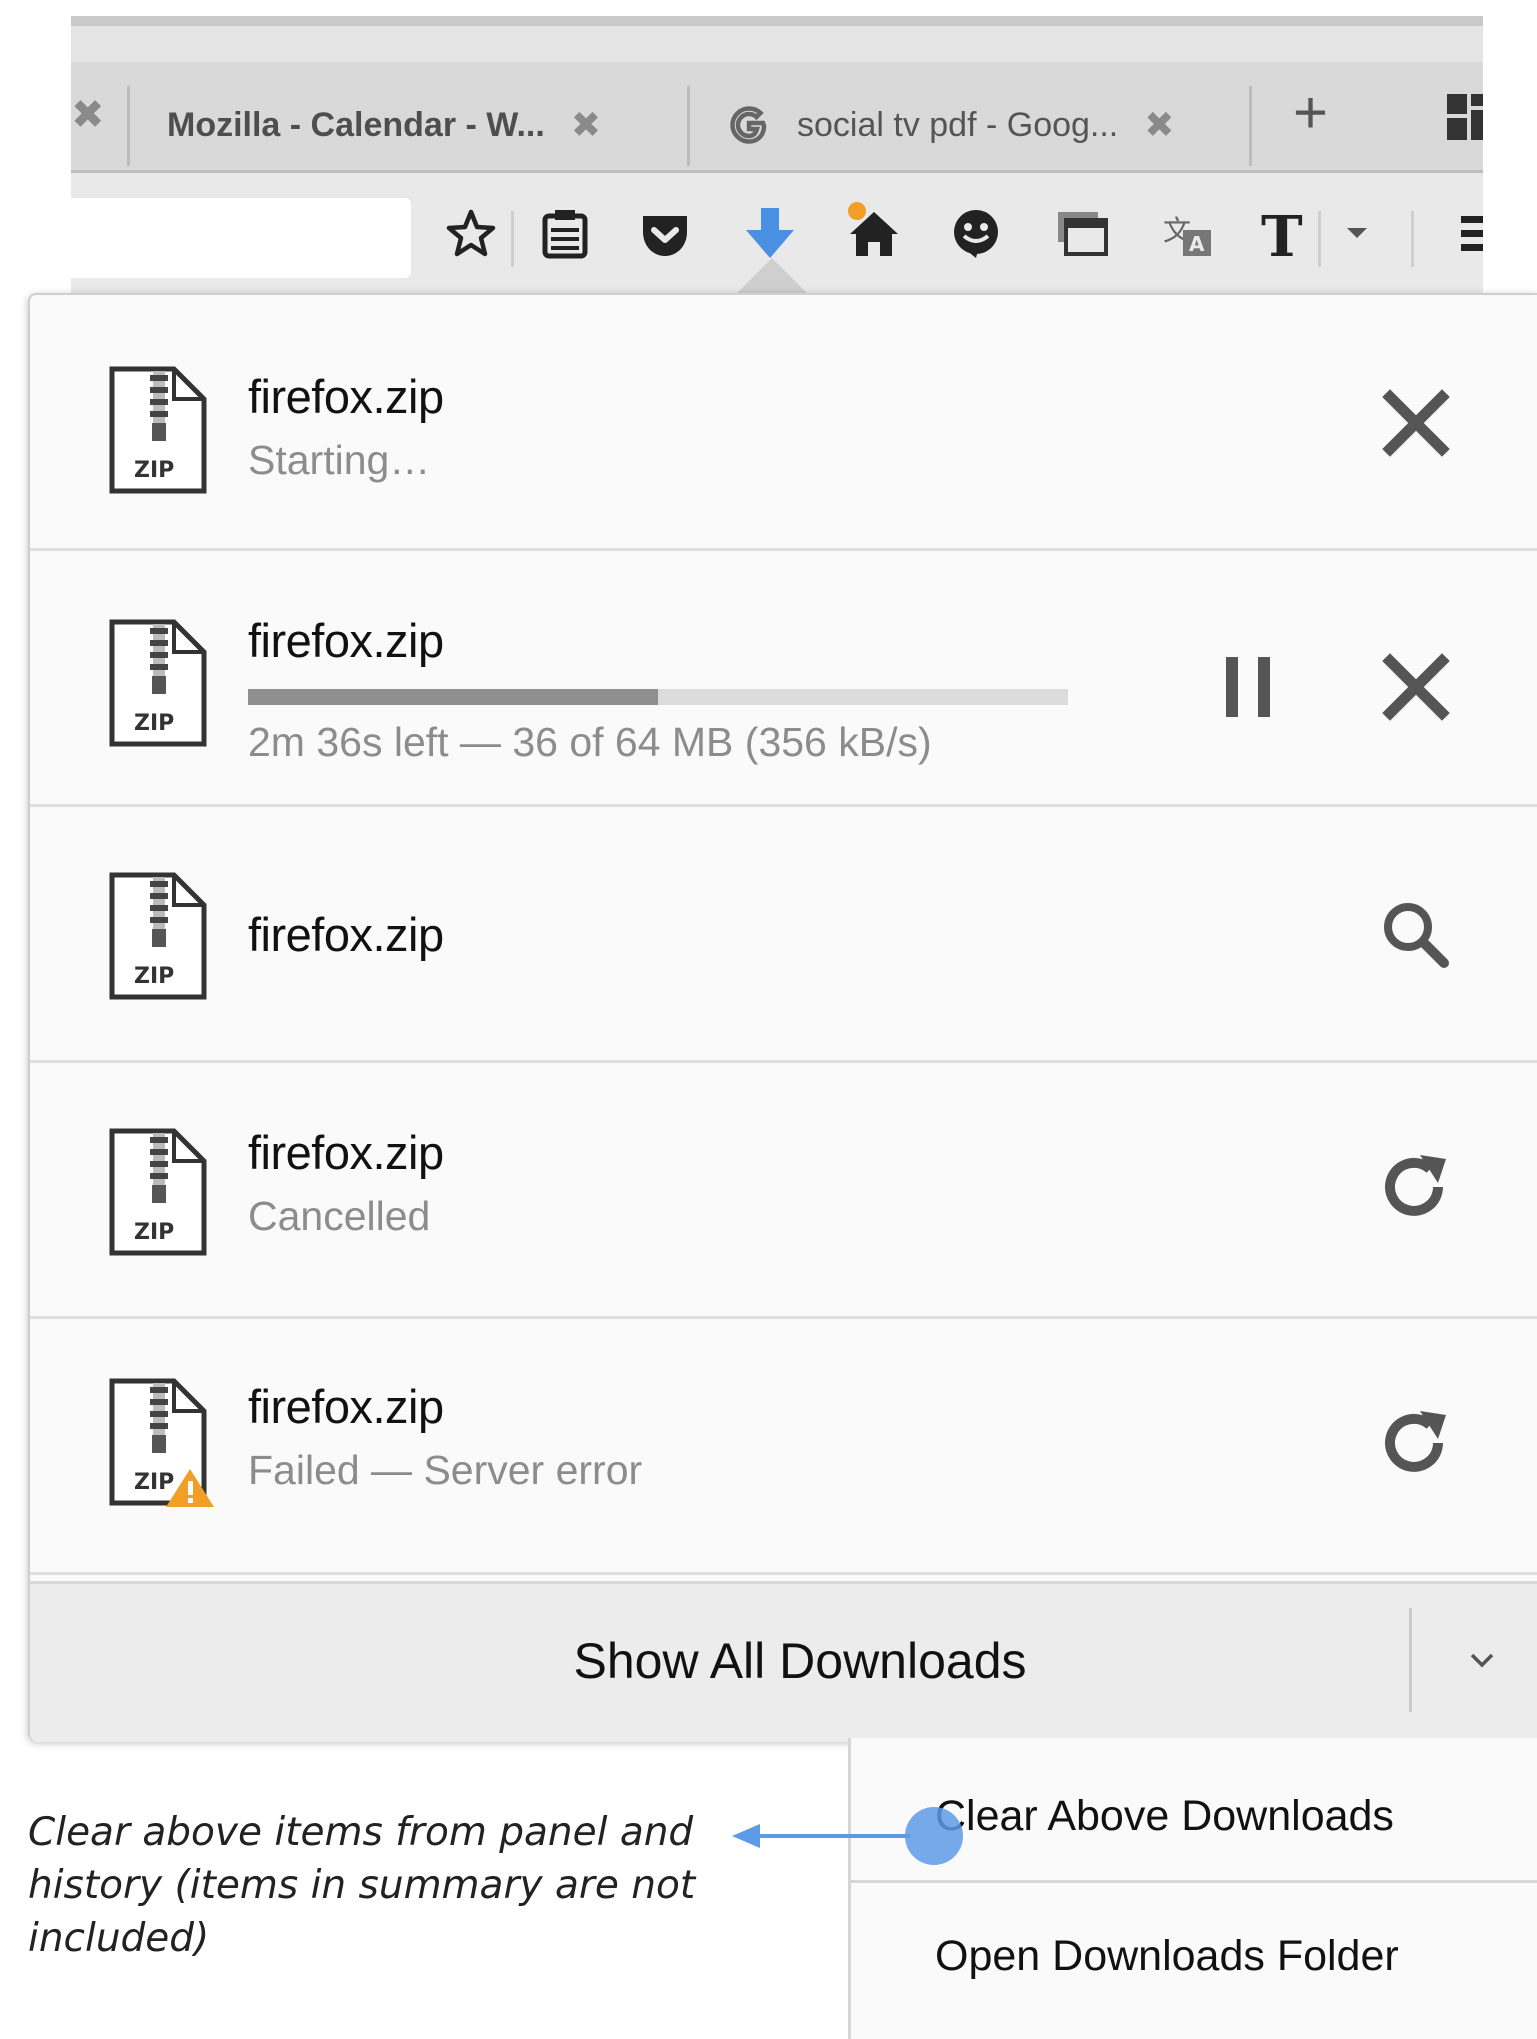 The image size is (1537, 2039). Describe the element at coordinates (1464, 117) in the screenshot. I see `tab-groups-icon` at that location.